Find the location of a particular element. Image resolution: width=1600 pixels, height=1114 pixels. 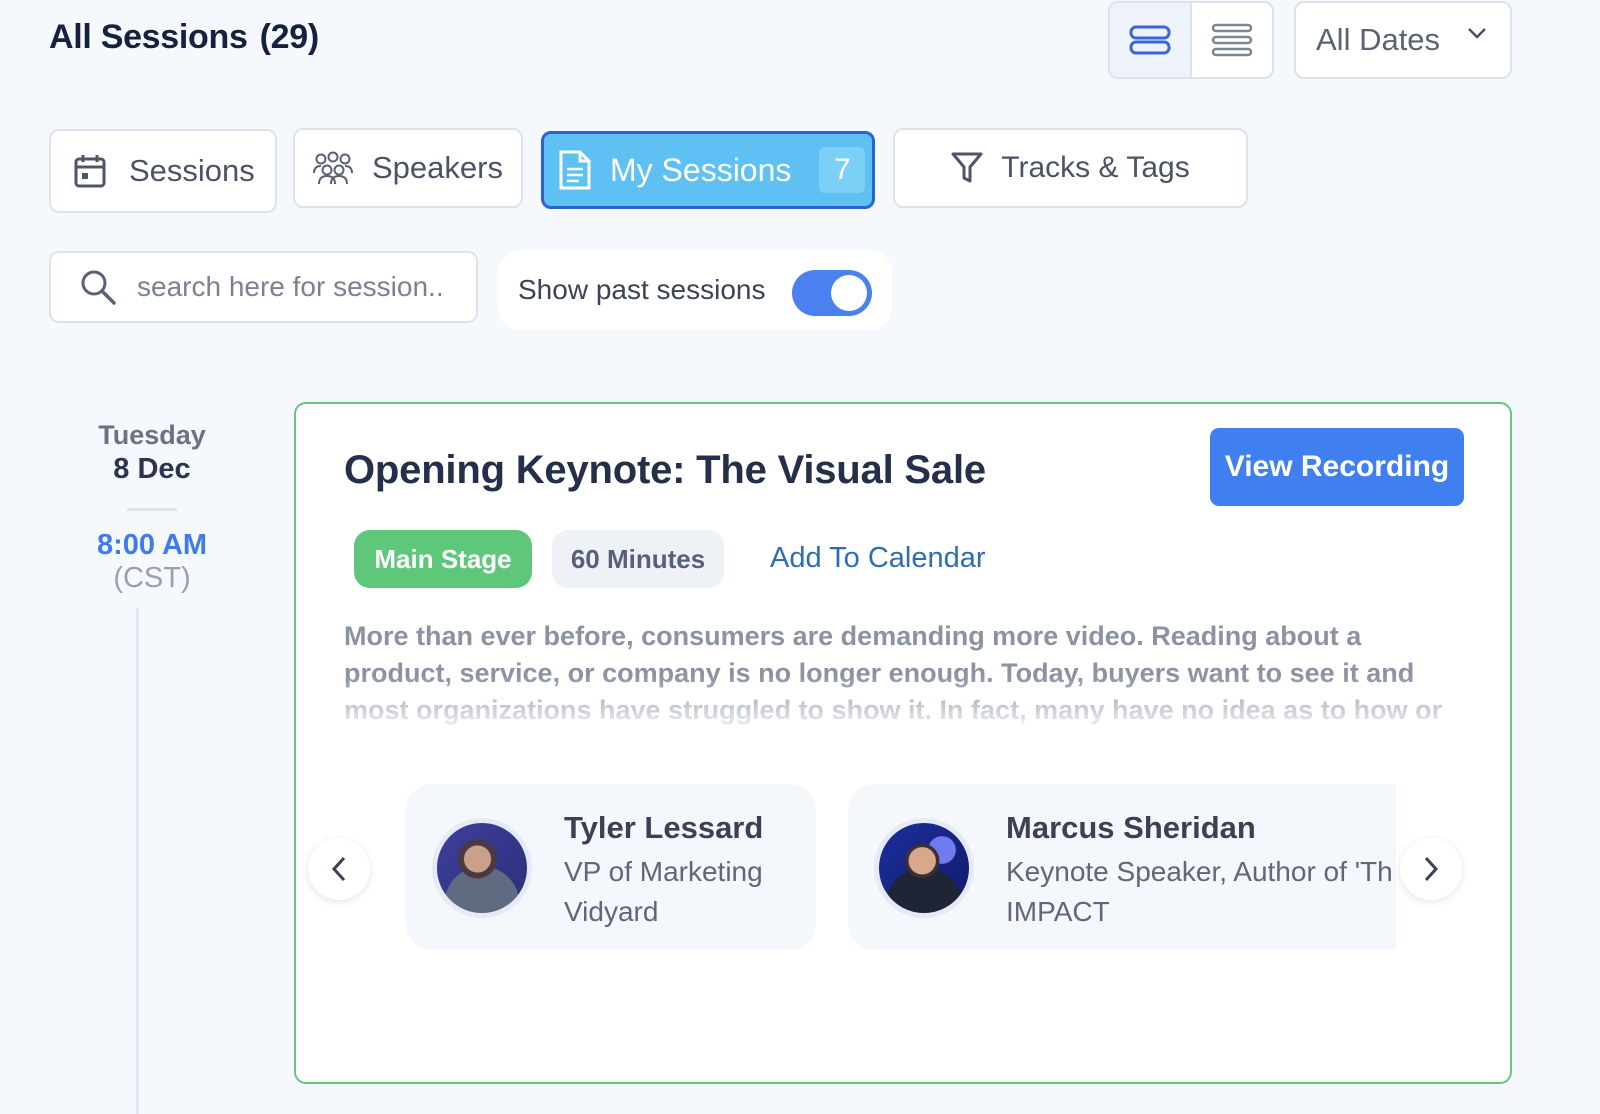

date-filter-dropdown: All Dates is located at coordinates (1403, 40).